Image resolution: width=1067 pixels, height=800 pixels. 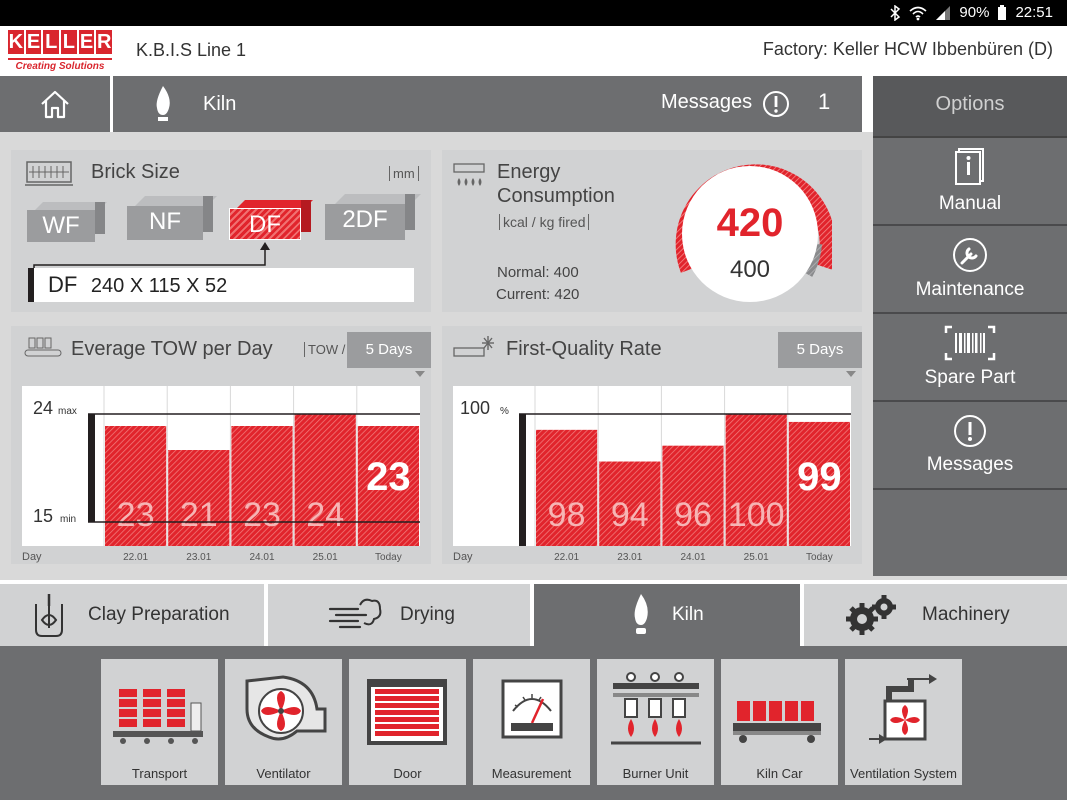 What do you see at coordinates (43, 408) in the screenshot?
I see `tow-max-label: 24` at bounding box center [43, 408].